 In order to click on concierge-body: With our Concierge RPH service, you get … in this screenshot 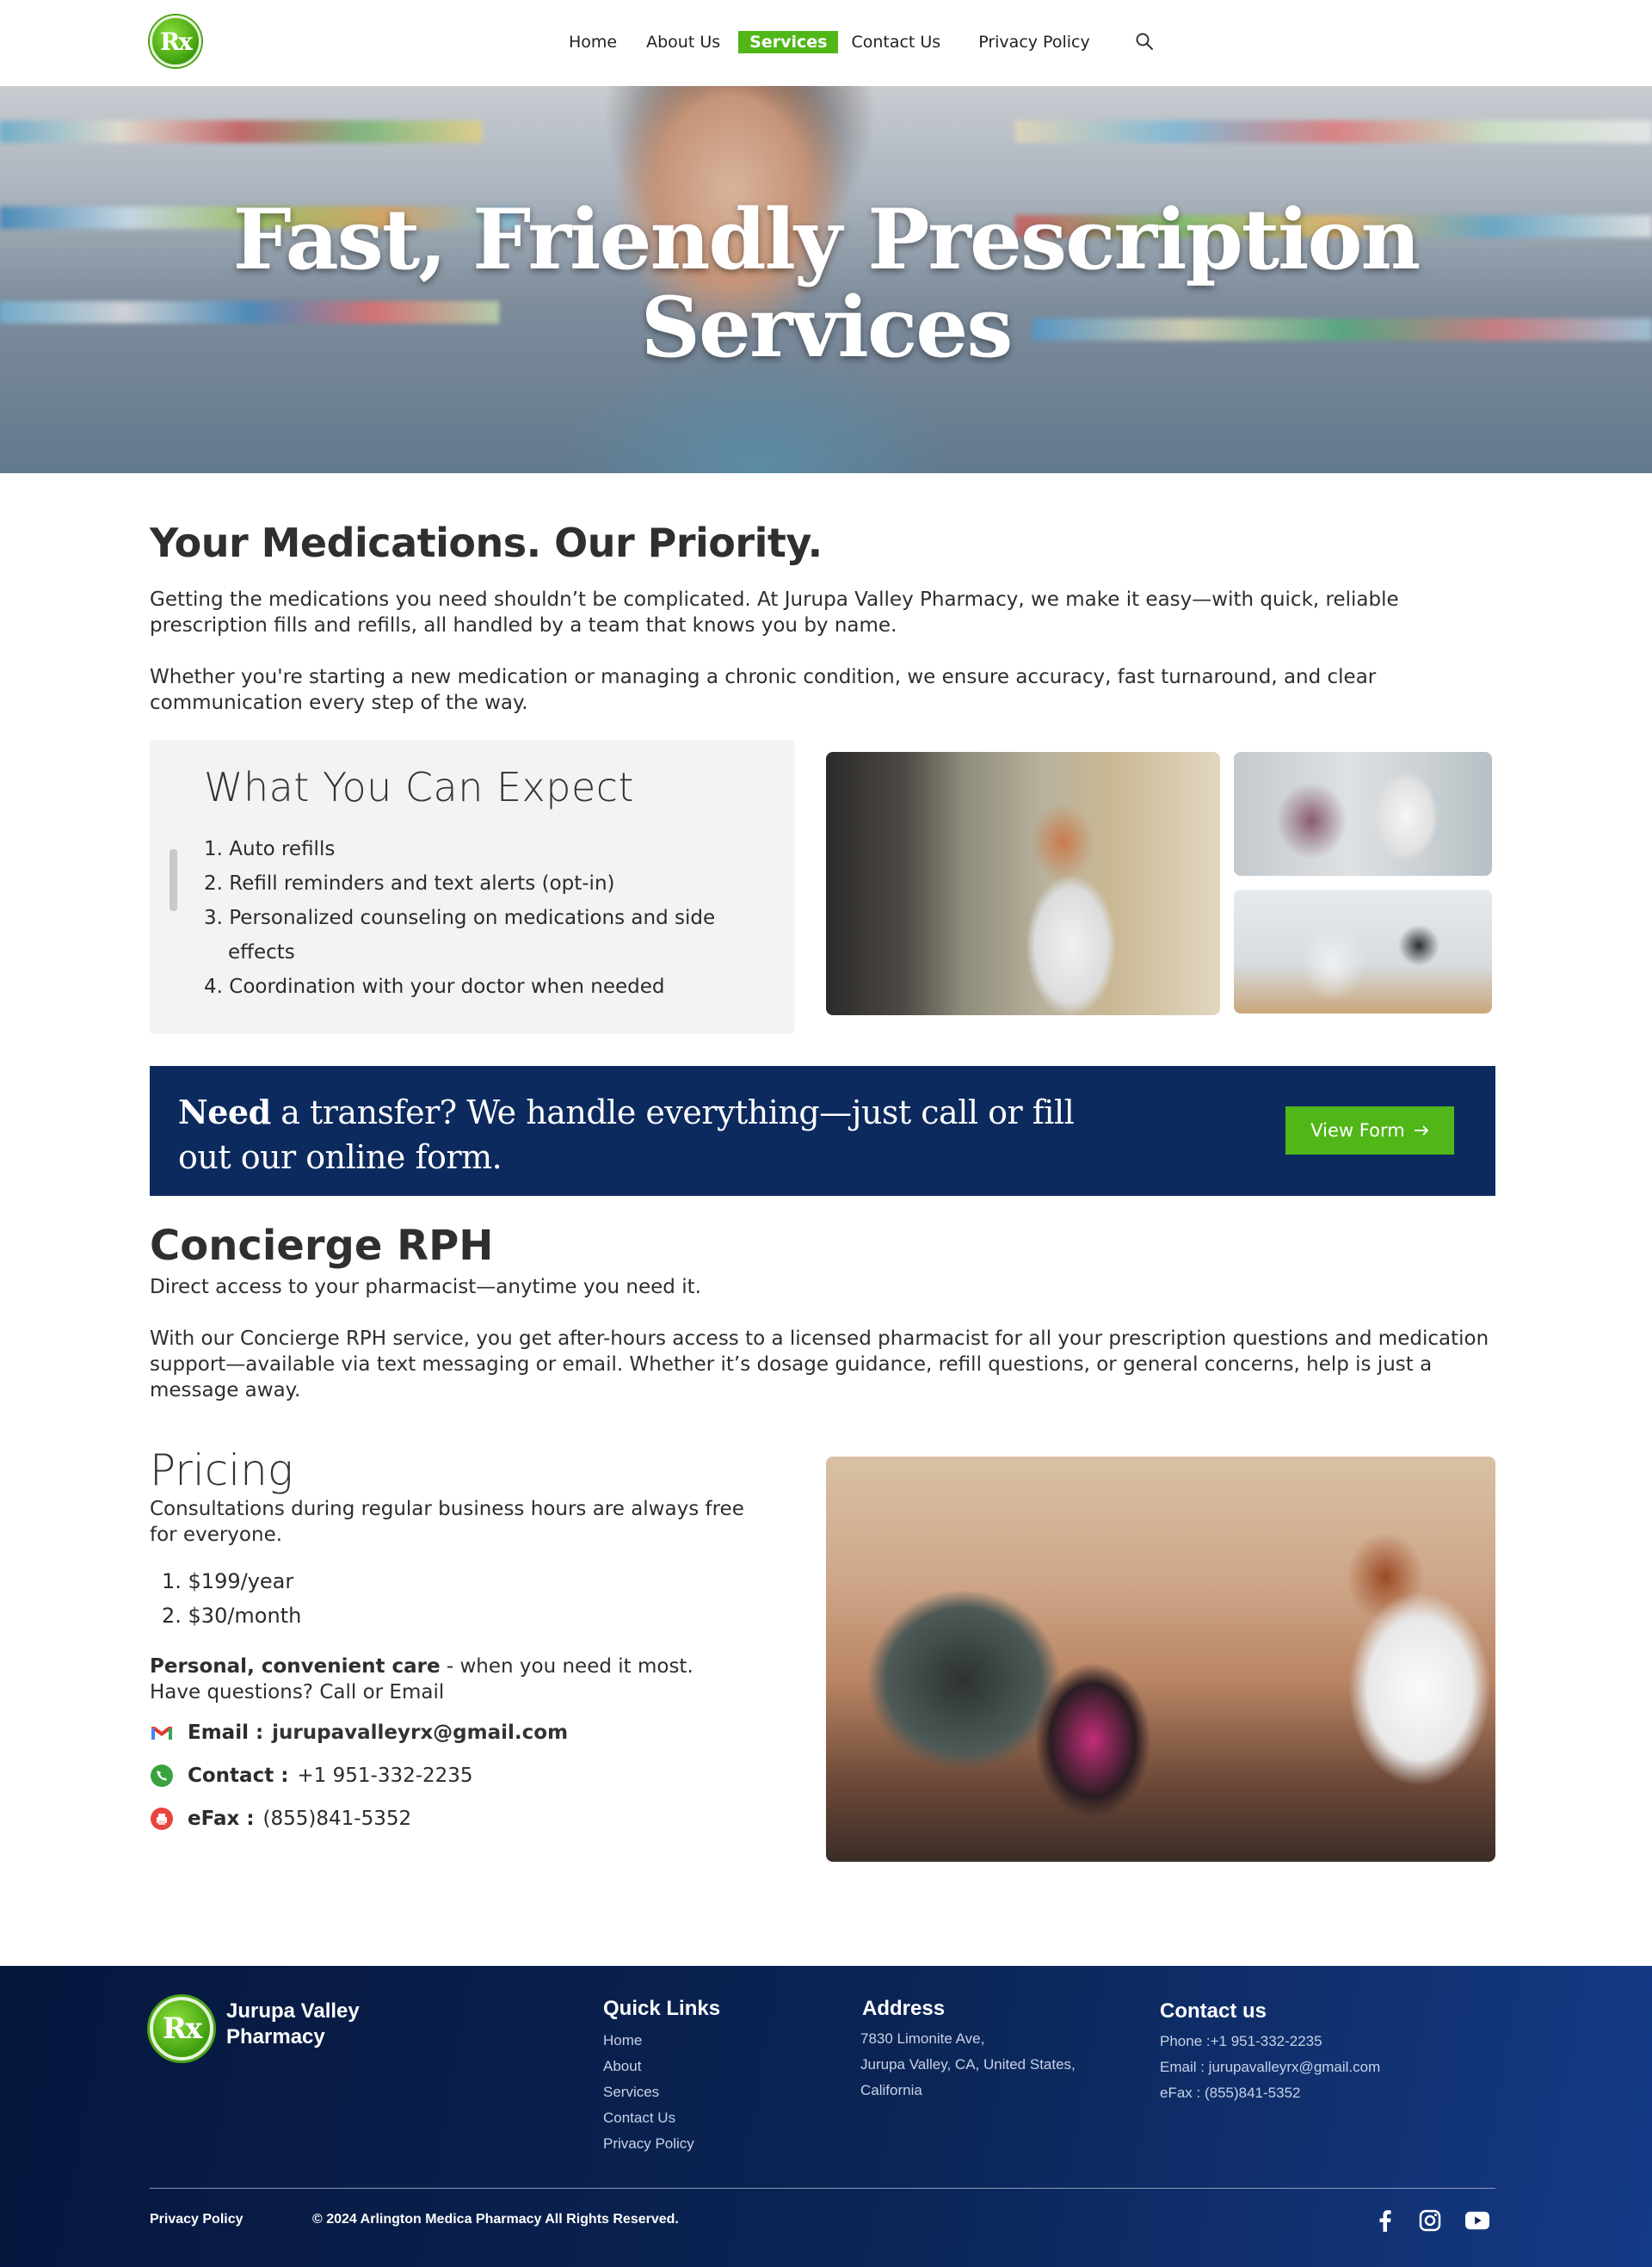, I will do `click(819, 1364)`.